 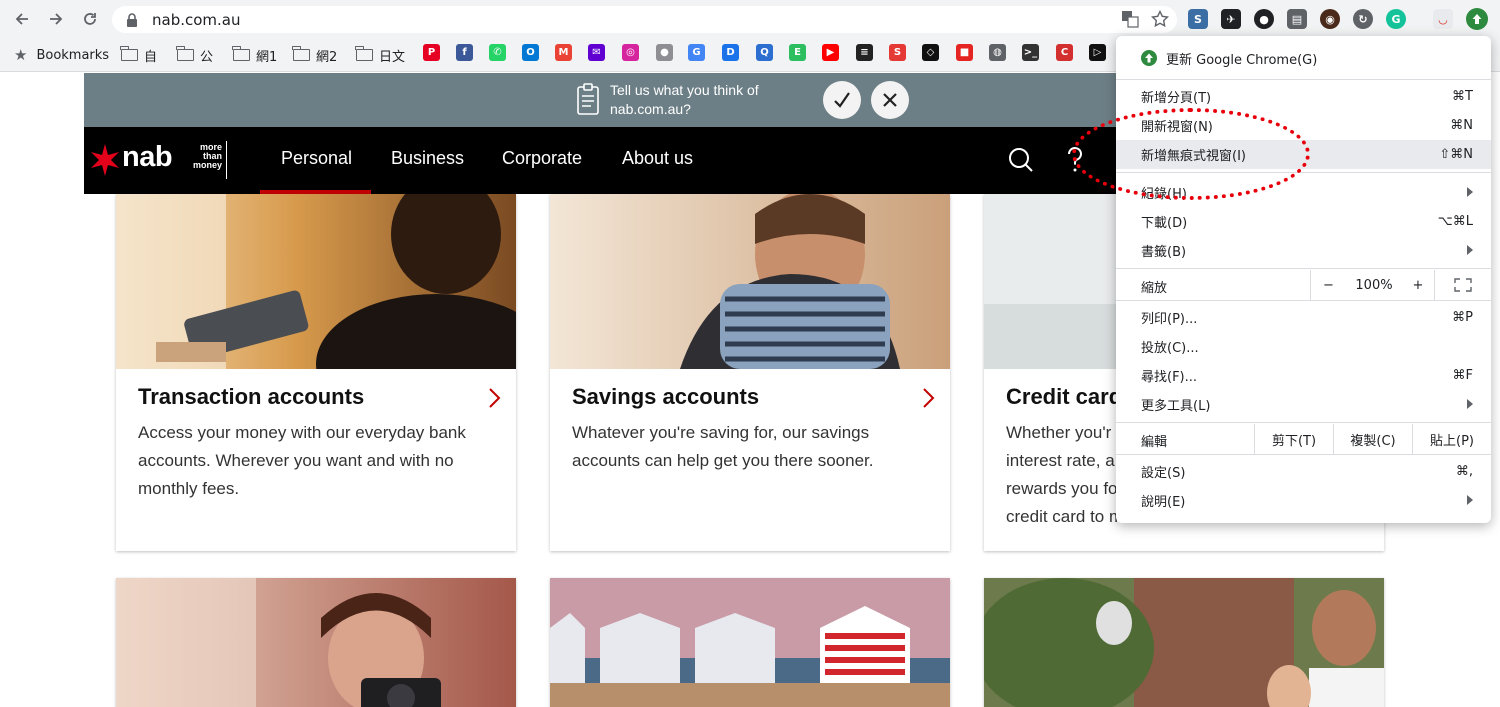 What do you see at coordinates (830, 52) in the screenshot?
I see `bookmark-youtube-icon: ▶` at bounding box center [830, 52].